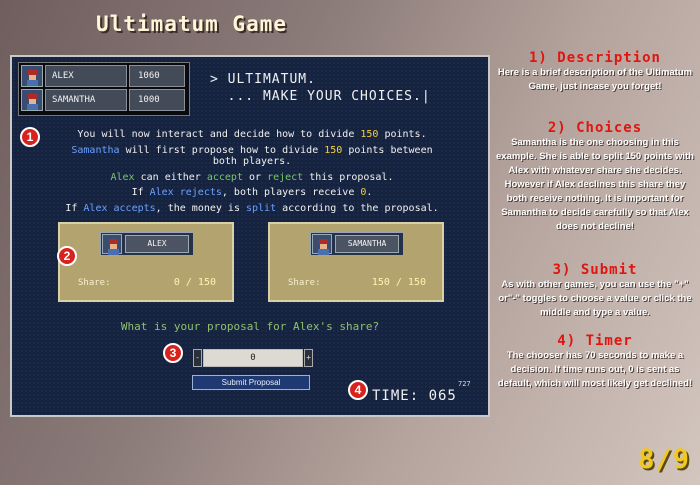 This screenshot has height=485, width=700. What do you see at coordinates (157, 76) in the screenshot?
I see `player-score: 1060` at bounding box center [157, 76].